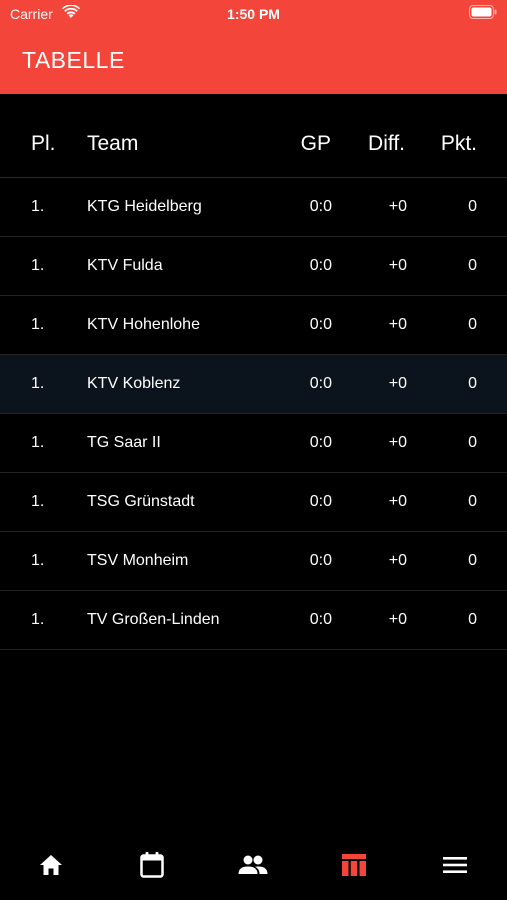 The height and width of the screenshot is (900, 507). Describe the element at coordinates (113, 143) in the screenshot. I see `column-header-team: Team` at that location.